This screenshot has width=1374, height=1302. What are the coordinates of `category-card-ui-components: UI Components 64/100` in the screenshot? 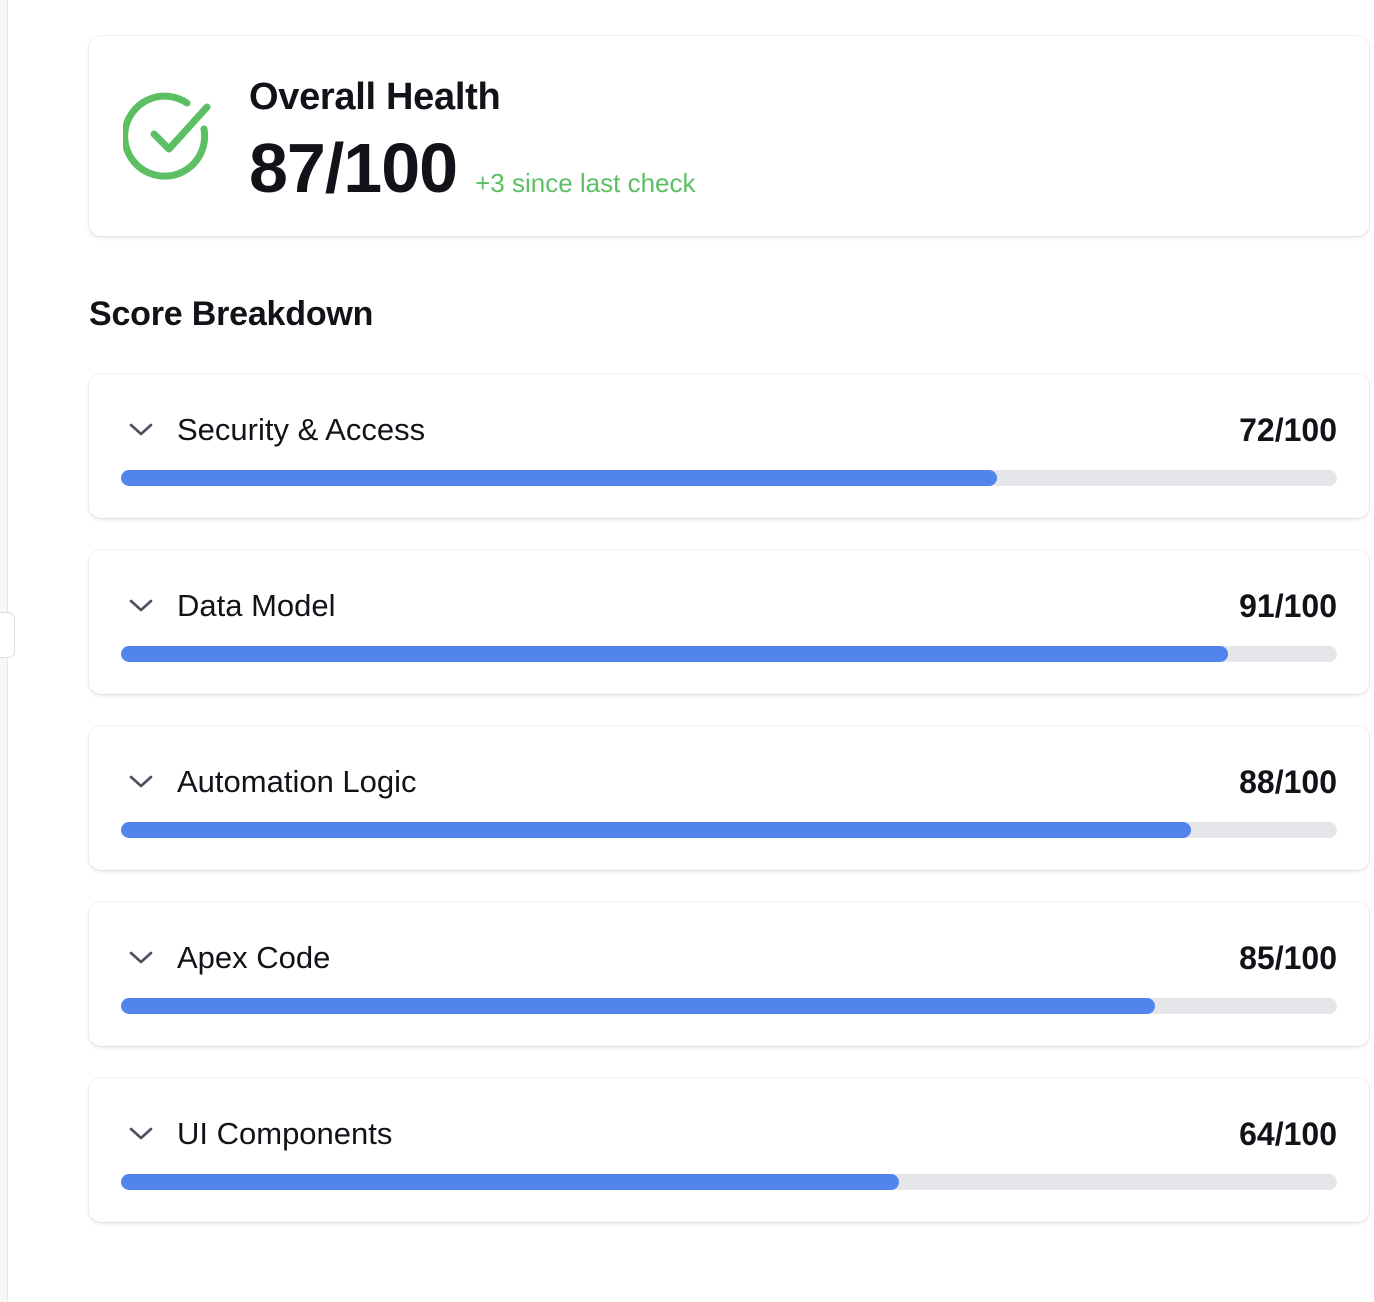 It's located at (729, 1150).